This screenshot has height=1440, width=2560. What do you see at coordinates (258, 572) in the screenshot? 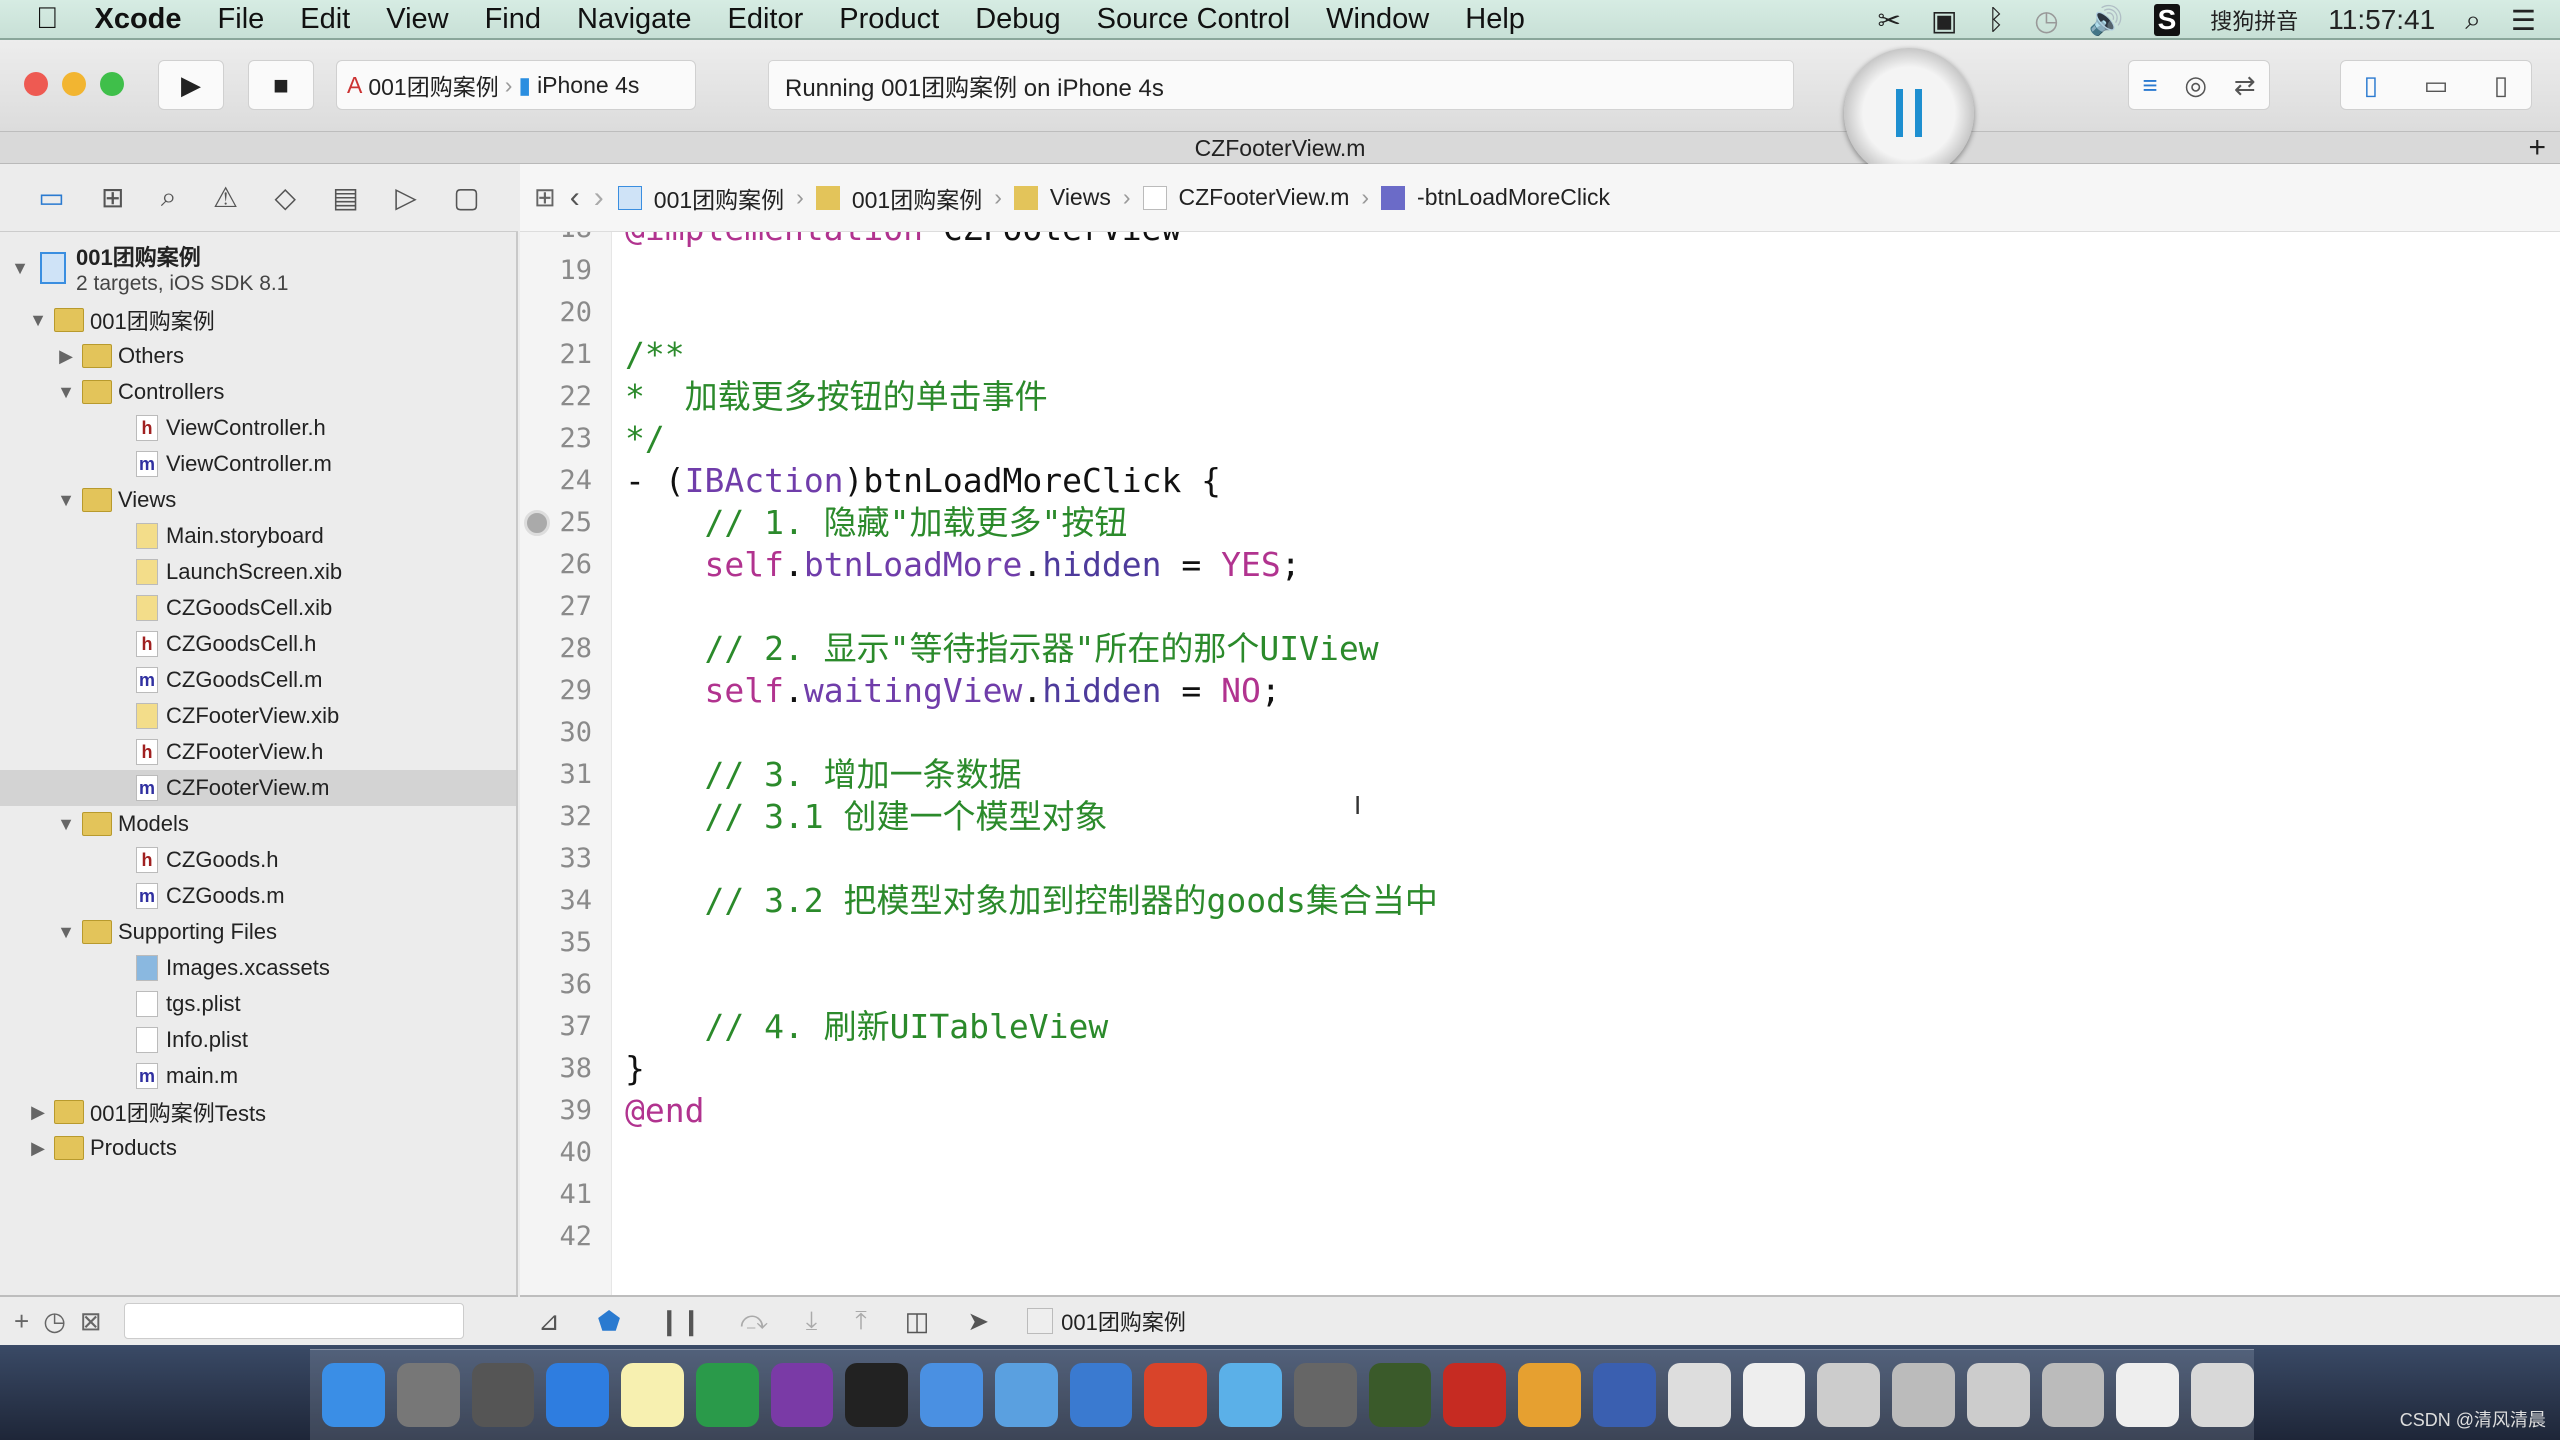
I see `file-tree-item: LaunchScreen.xib` at bounding box center [258, 572].